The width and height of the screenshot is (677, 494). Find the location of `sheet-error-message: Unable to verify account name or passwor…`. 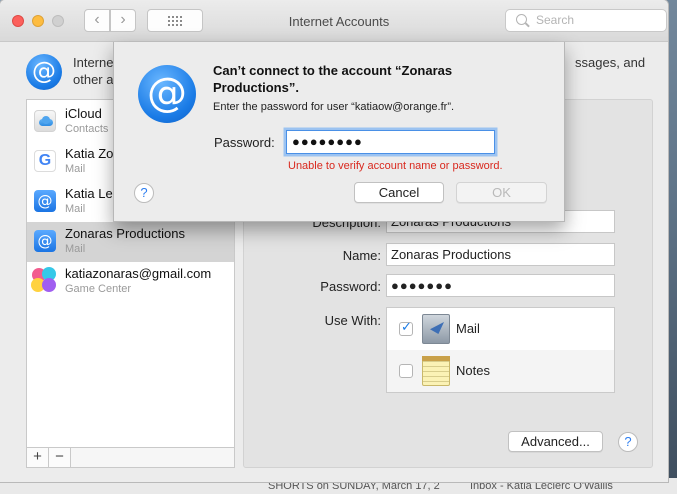

sheet-error-message: Unable to verify account name or passwor… is located at coordinates (395, 166).